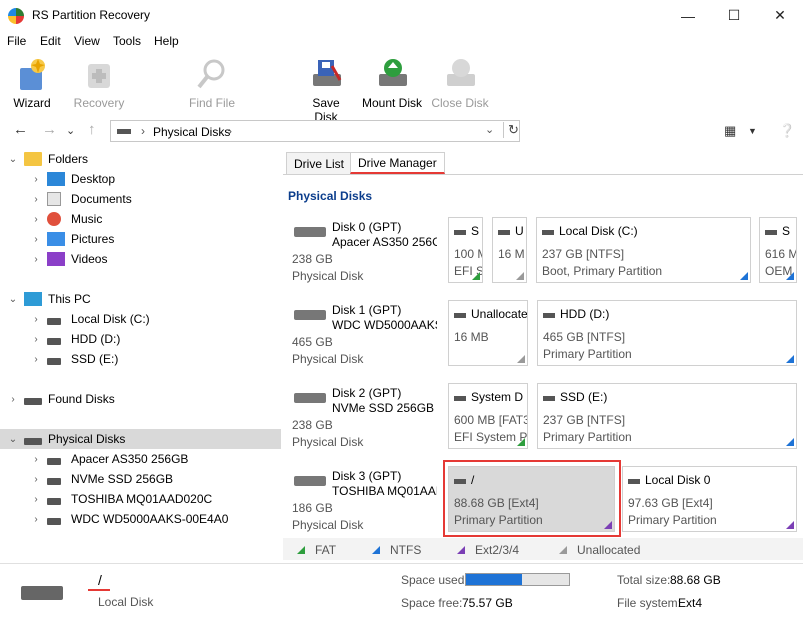 This screenshot has height=620, width=803. Describe the element at coordinates (101, 479) in the screenshot. I see `tree-nvme: › NVMe SSD 256GB` at that location.